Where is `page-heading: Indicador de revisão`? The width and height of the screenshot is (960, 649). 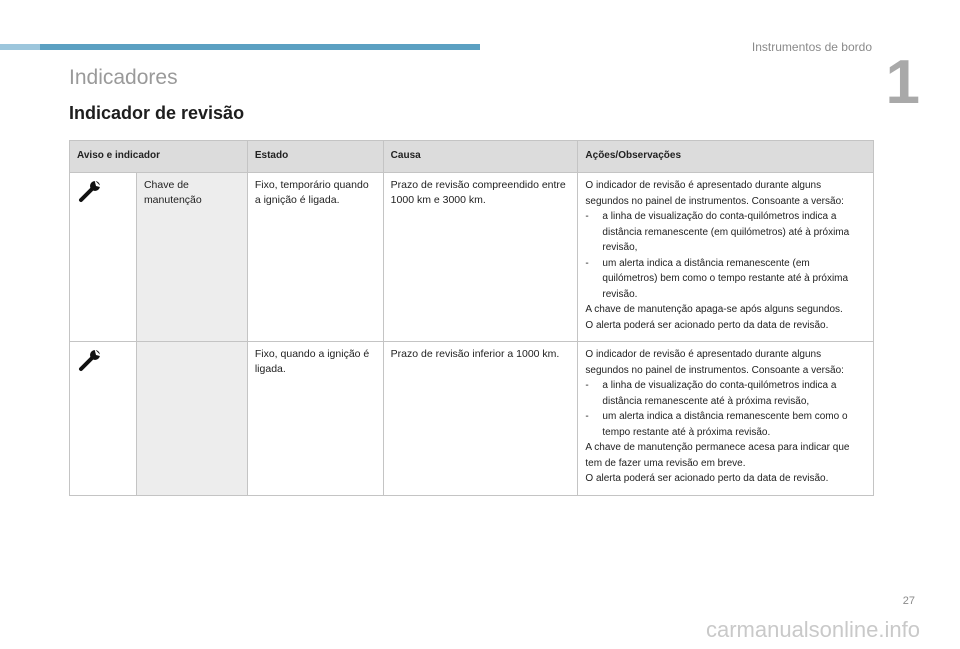
page-heading: Indicador de revisão is located at coordinates (157, 113).